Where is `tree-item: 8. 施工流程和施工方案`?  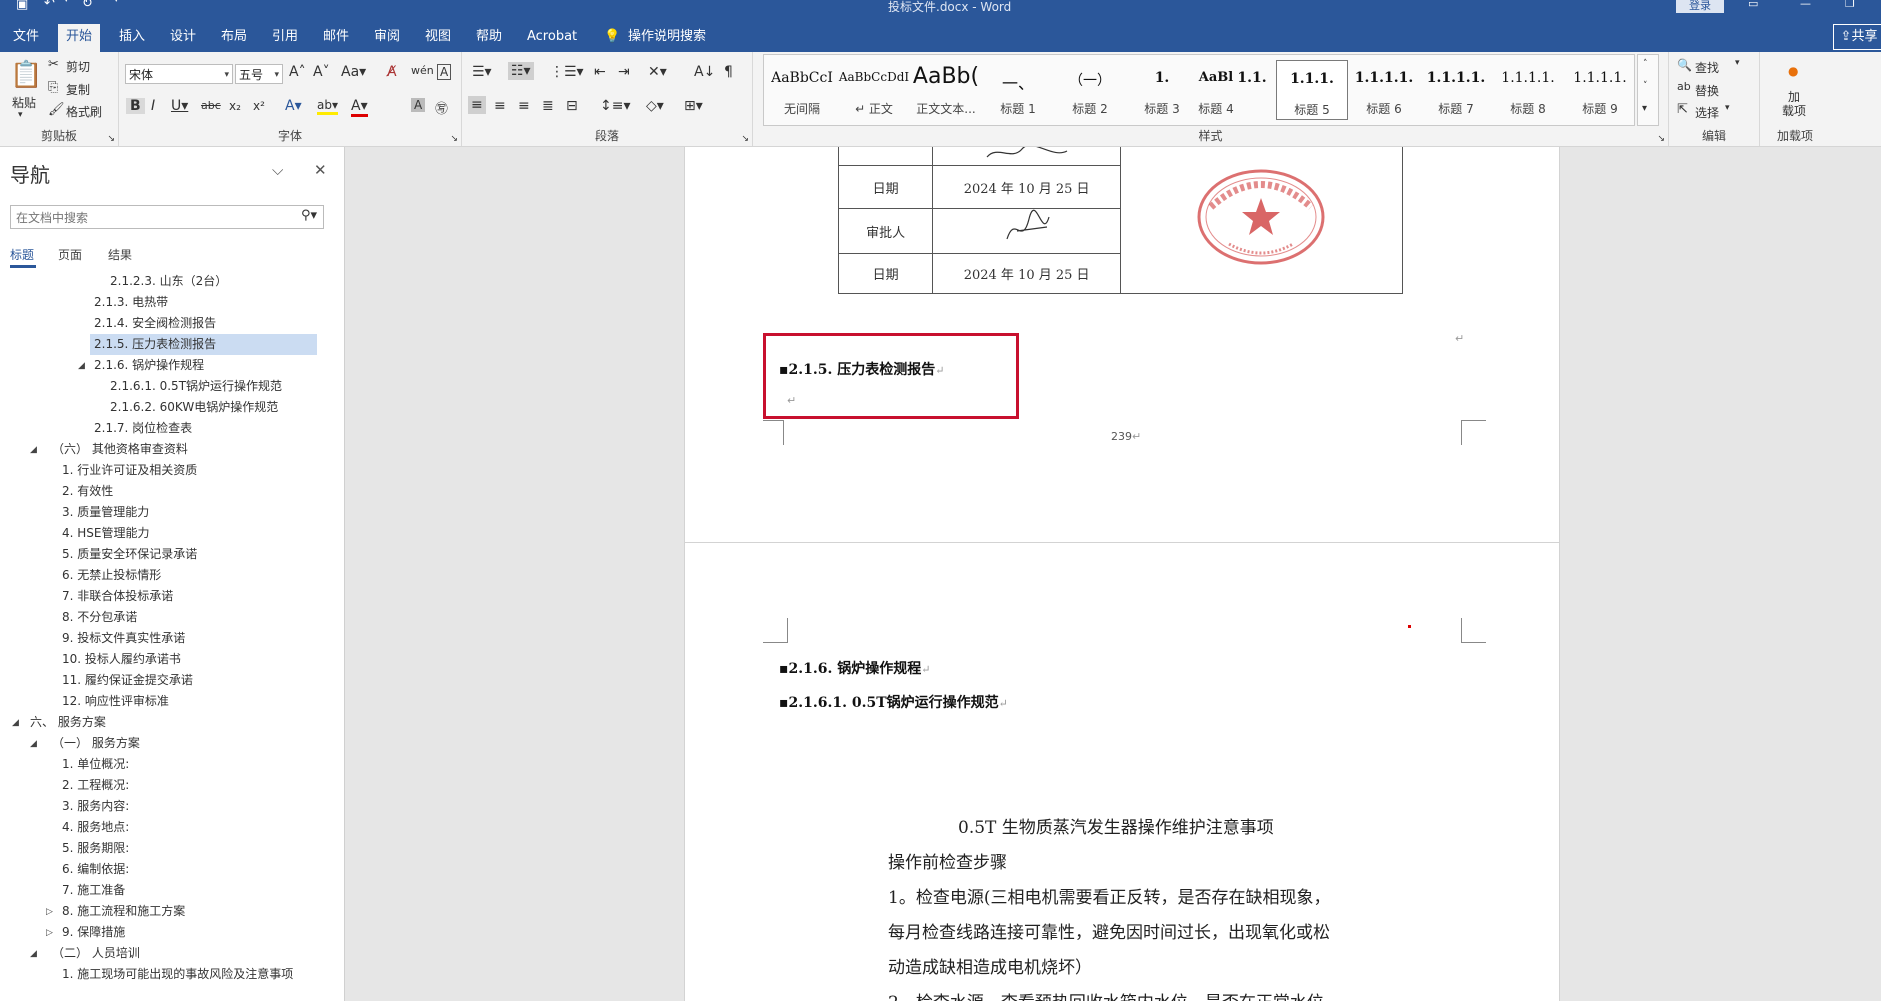 tree-item: 8. 施工流程和施工方案 is located at coordinates (123, 911).